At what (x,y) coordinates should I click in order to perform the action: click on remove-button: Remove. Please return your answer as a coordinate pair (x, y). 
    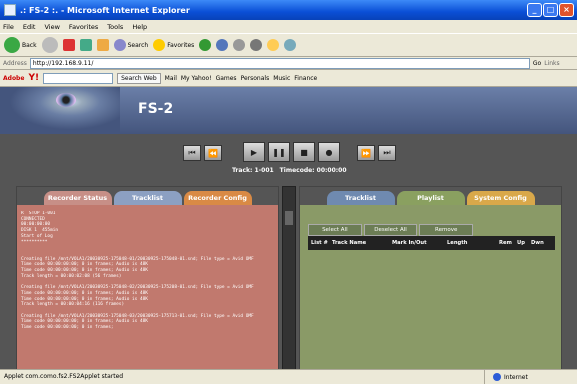
    Looking at the image, I should click on (446, 230).